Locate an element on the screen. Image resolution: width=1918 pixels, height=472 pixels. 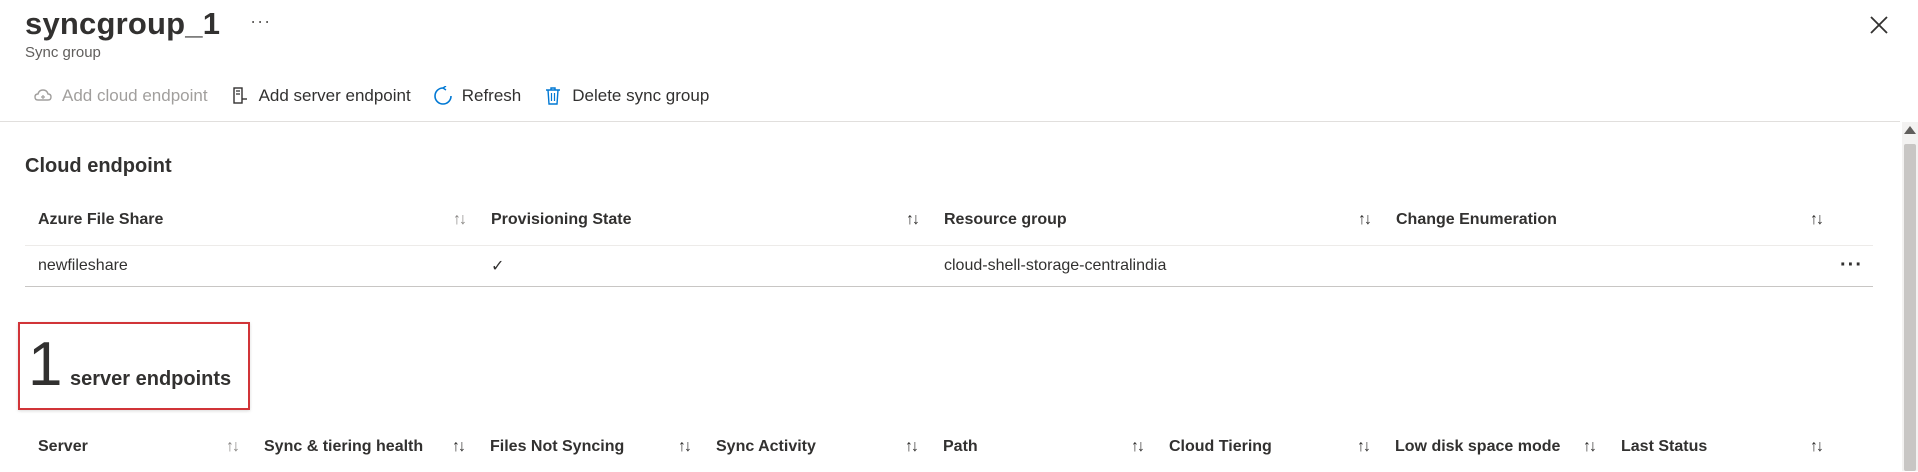
cell-resource-group: cloud-shell-storage-centralindia is located at coordinates (1055, 265).